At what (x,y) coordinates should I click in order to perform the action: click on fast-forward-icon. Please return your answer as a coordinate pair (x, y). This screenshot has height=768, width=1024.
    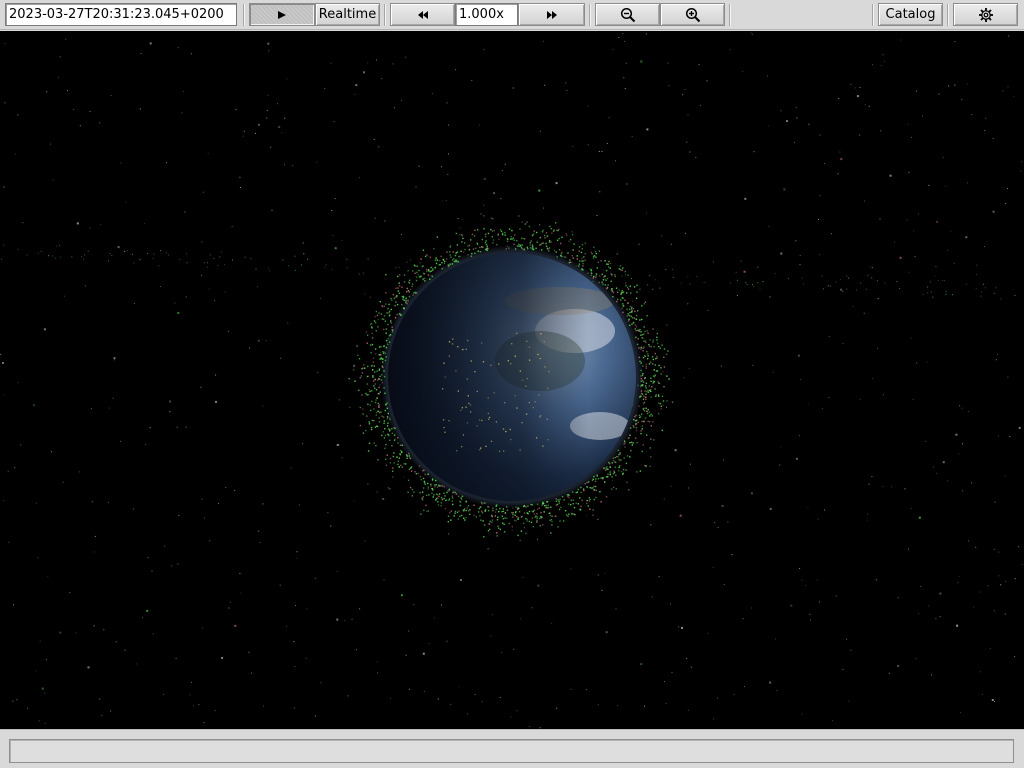
    Looking at the image, I should click on (552, 15).